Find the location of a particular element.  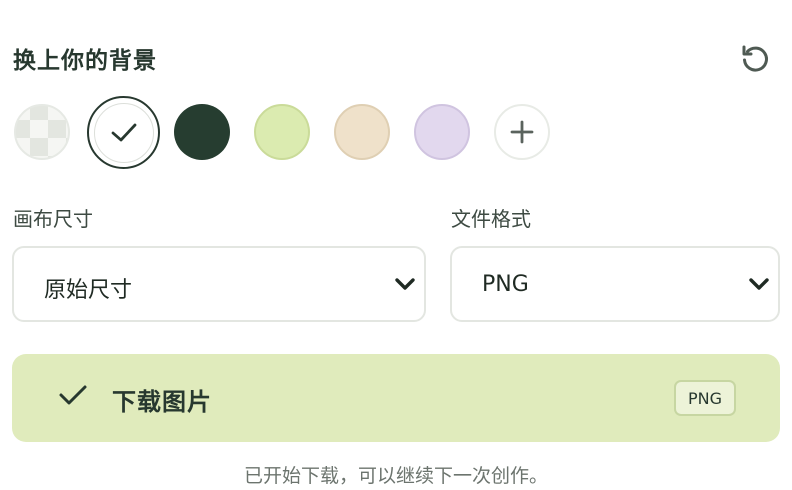

swatch-white is located at coordinates (123, 132).